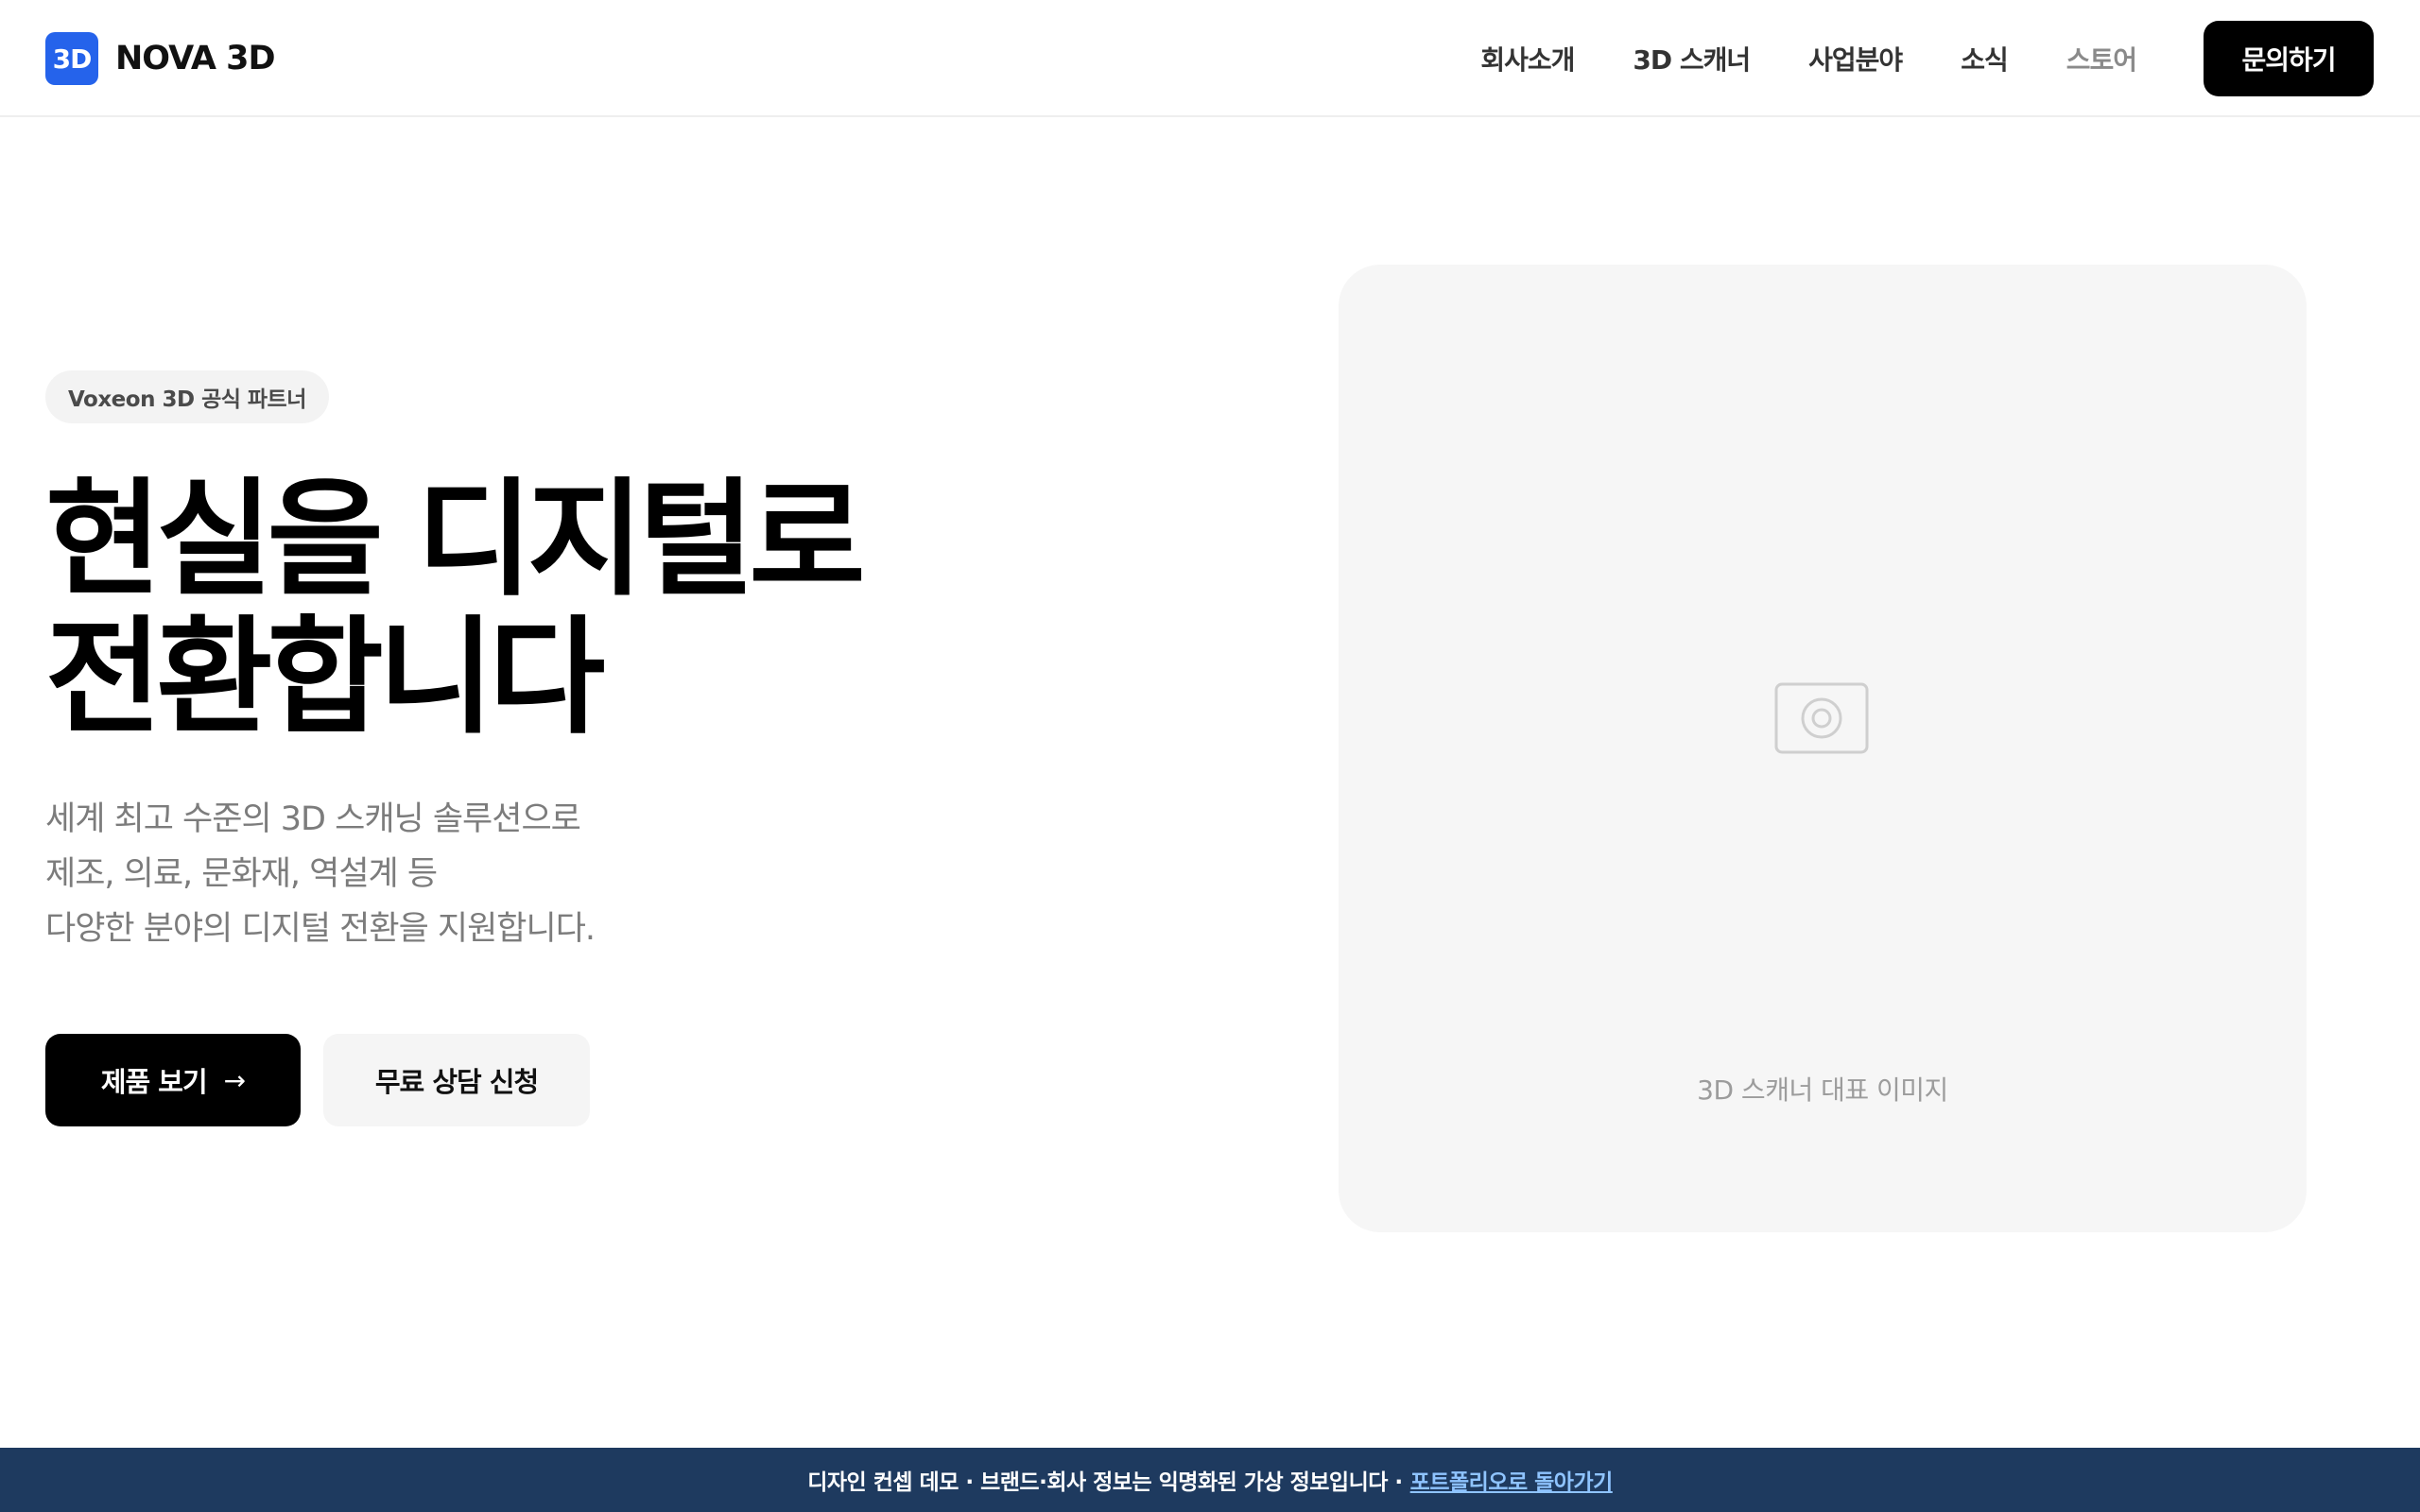 The width and height of the screenshot is (2420, 1512). What do you see at coordinates (154, 1082) in the screenshot?
I see `view-products-label: 제품 보기` at bounding box center [154, 1082].